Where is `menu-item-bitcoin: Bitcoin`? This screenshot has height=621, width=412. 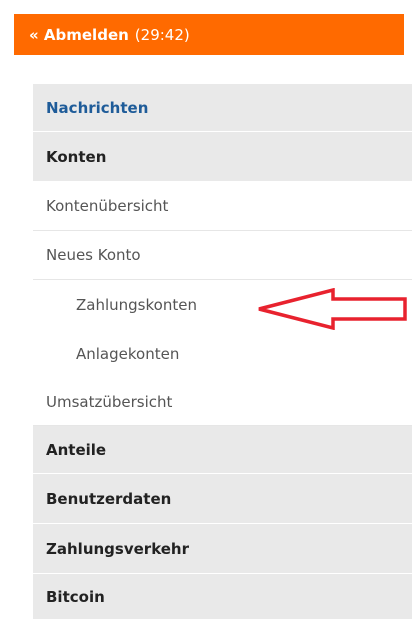 menu-item-bitcoin: Bitcoin is located at coordinates (222, 597).